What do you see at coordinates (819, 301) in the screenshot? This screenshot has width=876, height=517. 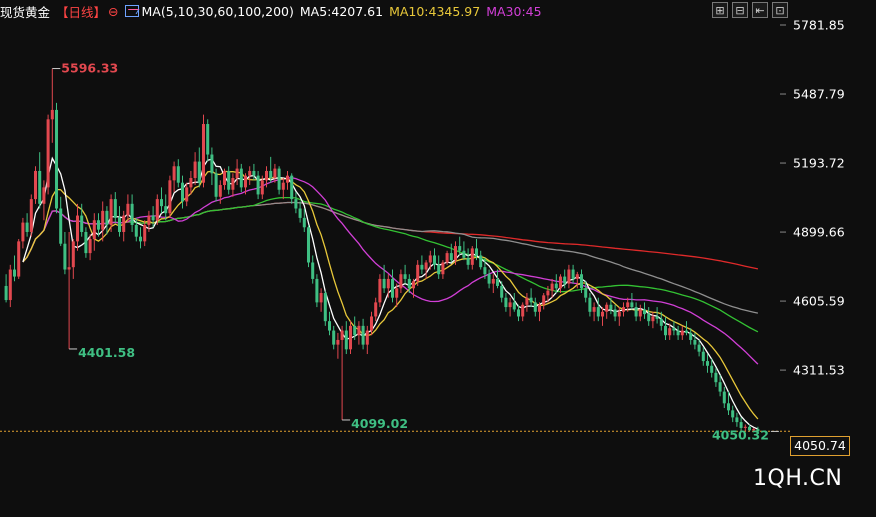 I see `y-tick-label: 4605.59` at bounding box center [819, 301].